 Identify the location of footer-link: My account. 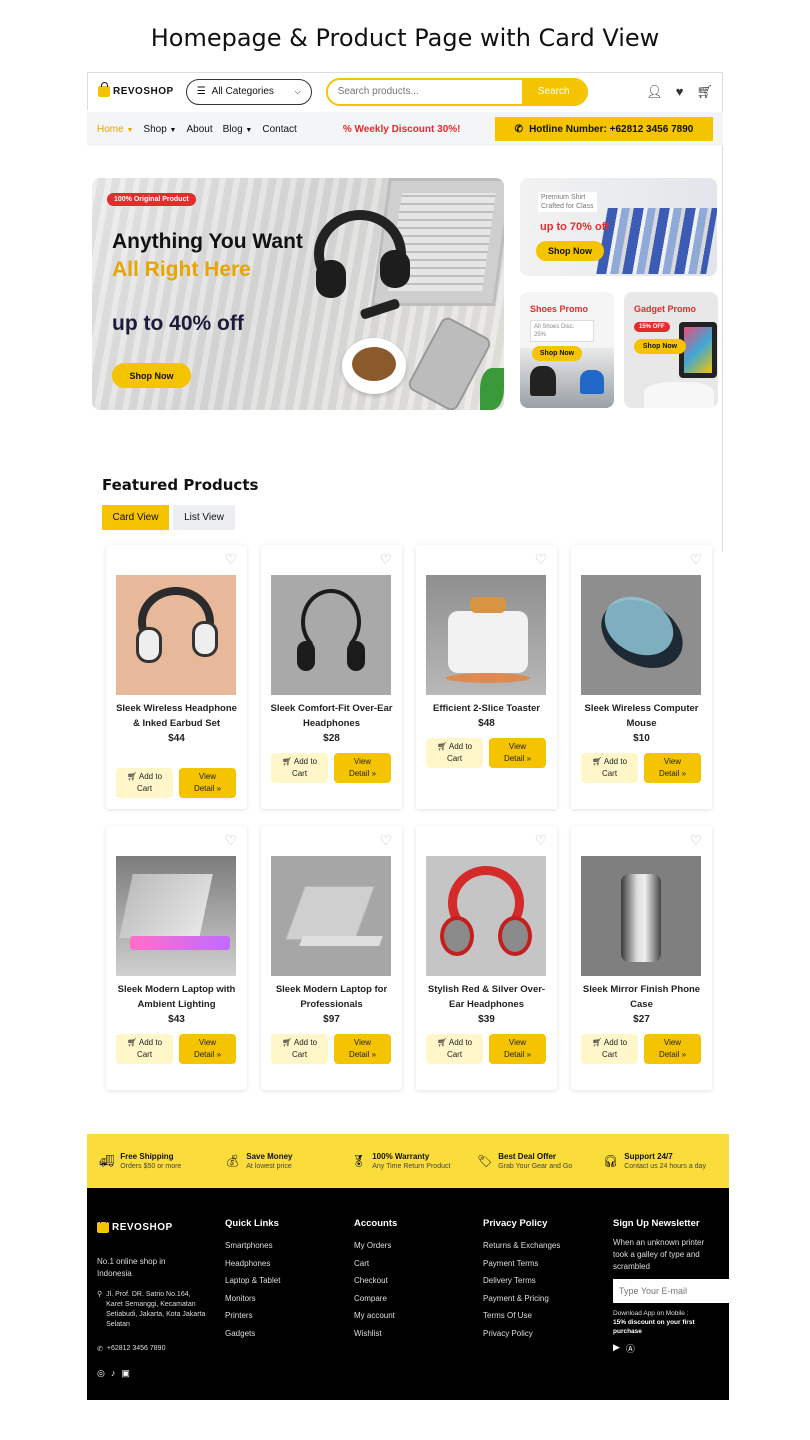
(375, 1316).